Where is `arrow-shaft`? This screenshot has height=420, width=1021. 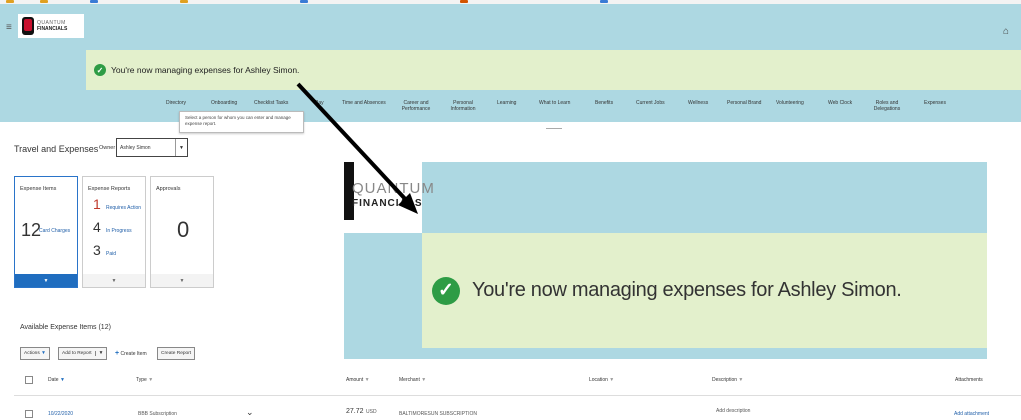
arrow-shaft is located at coordinates (353, 143).